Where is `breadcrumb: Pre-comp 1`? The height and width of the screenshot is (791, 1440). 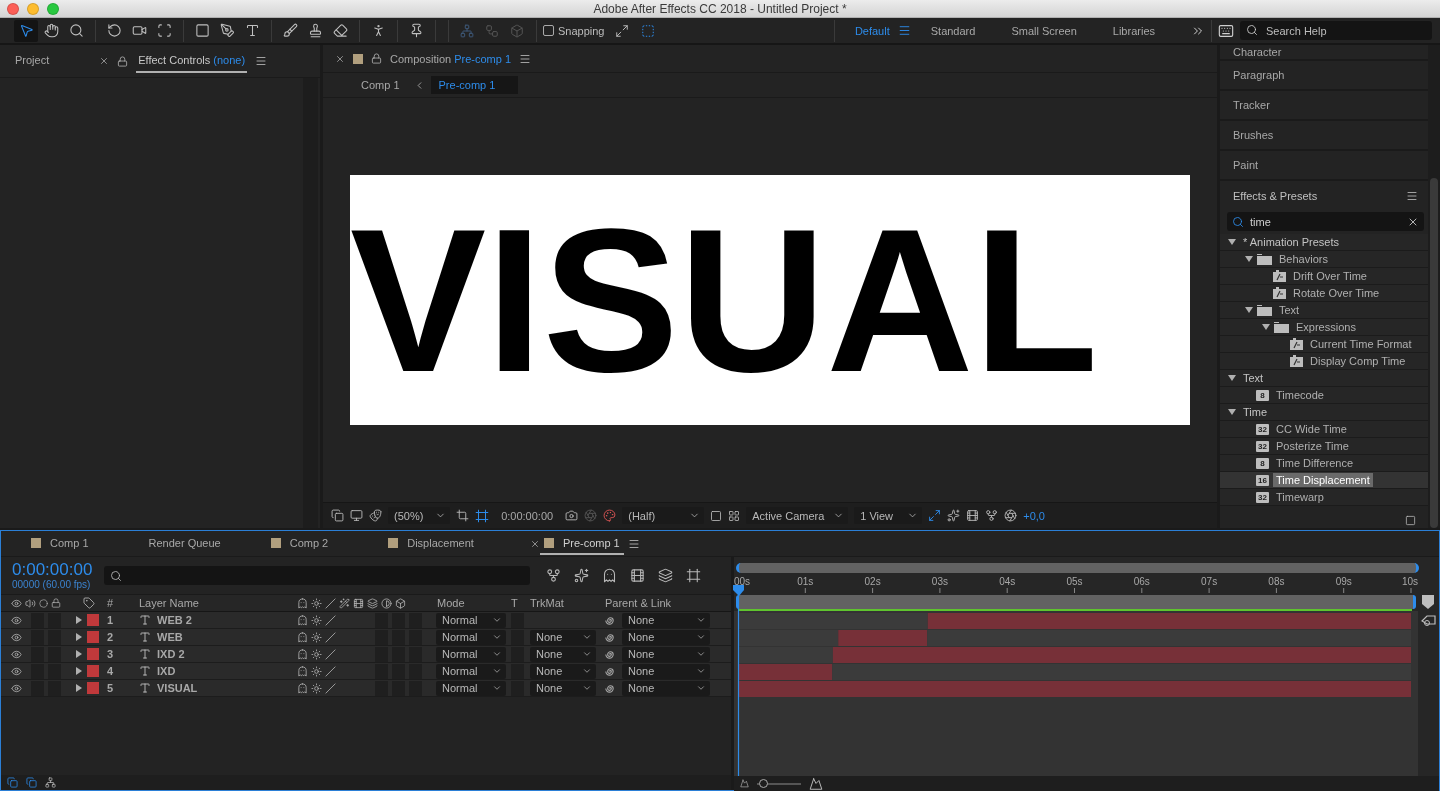
breadcrumb: Pre-comp 1 is located at coordinates (474, 85).